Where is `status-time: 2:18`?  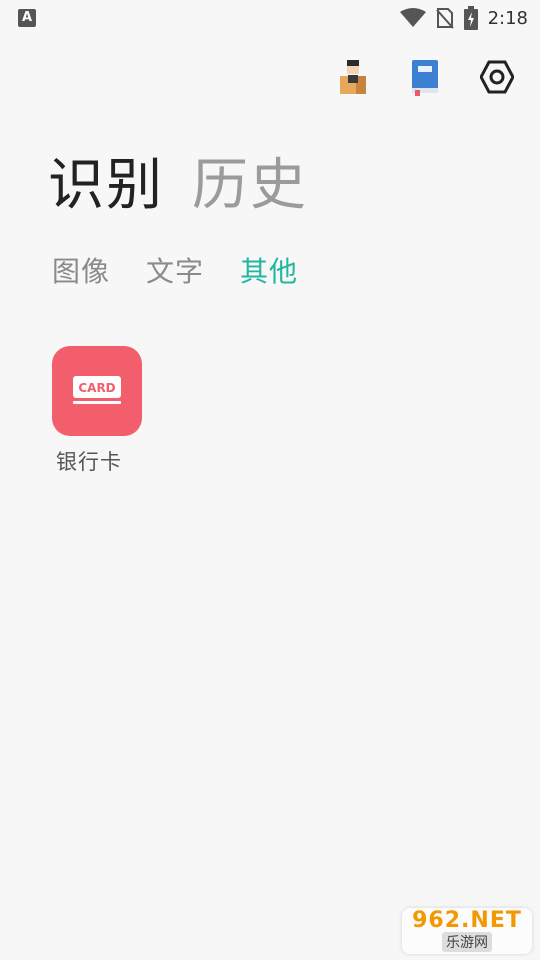
status-time: 2:18 is located at coordinates (507, 18).